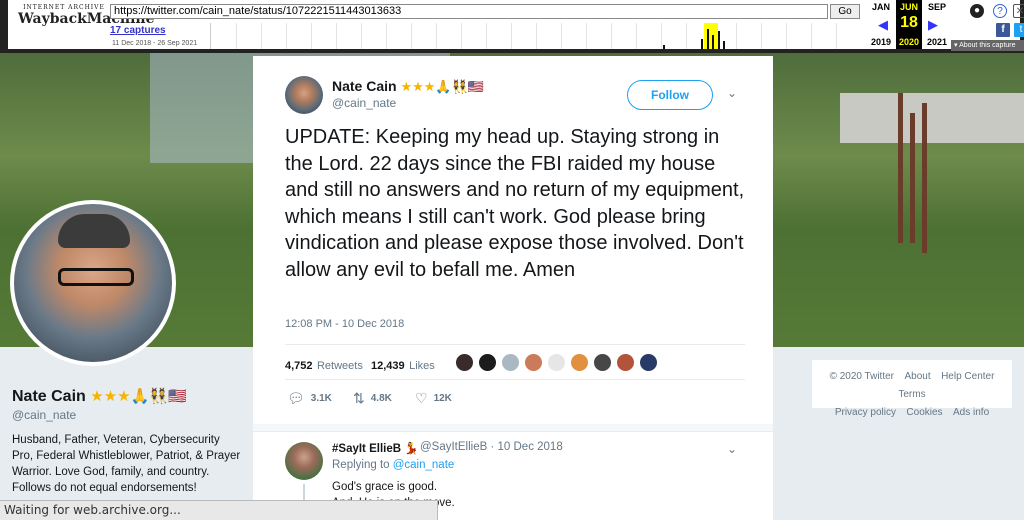  What do you see at coordinates (513, 428) in the screenshot?
I see `divider` at bounding box center [513, 428].